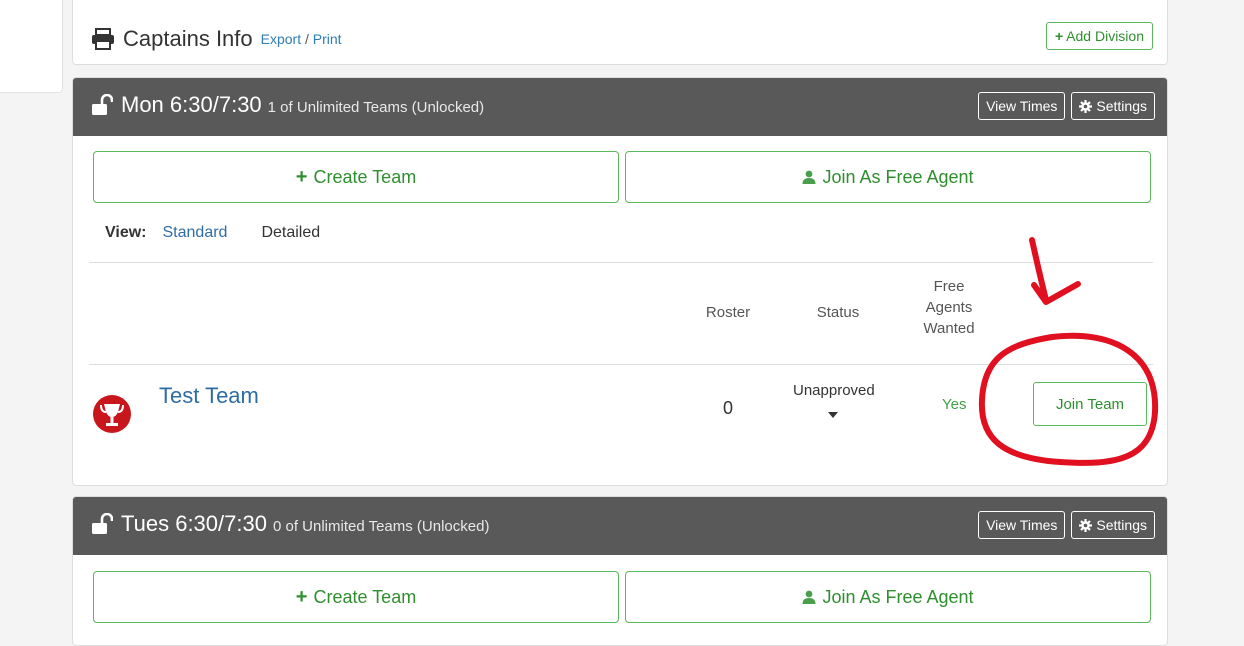 Image resolution: width=1244 pixels, height=646 pixels. Describe the element at coordinates (833, 415) in the screenshot. I see `caret-down-icon` at that location.